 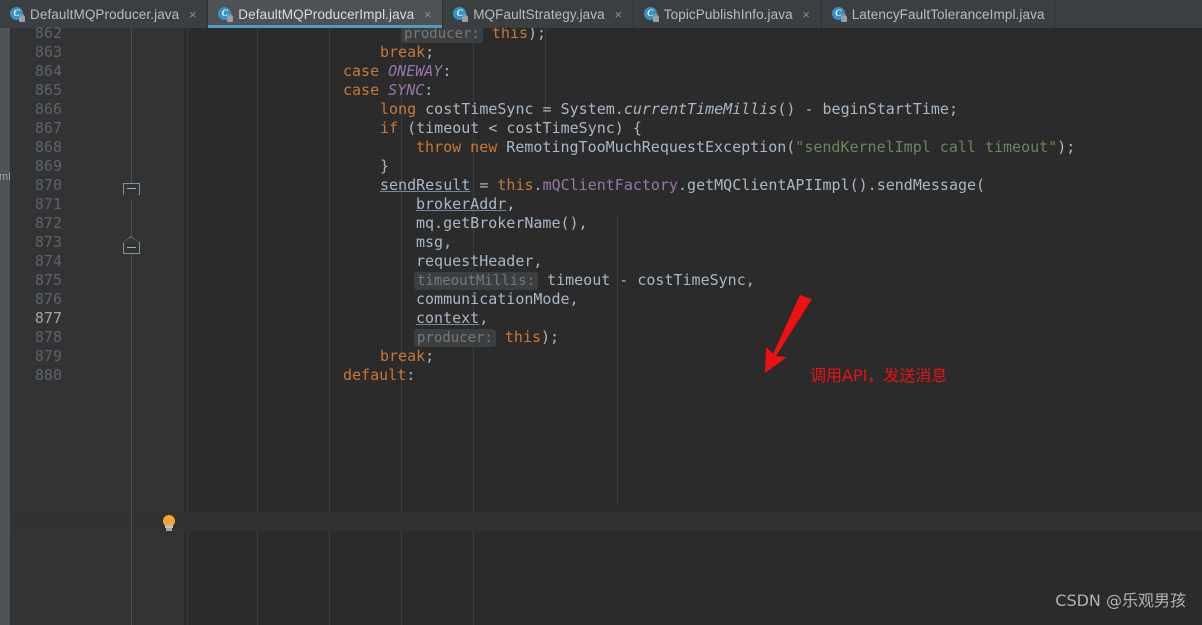 I want to click on collapsed-strip-text: mBBFCRSST, so click(x=5, y=177).